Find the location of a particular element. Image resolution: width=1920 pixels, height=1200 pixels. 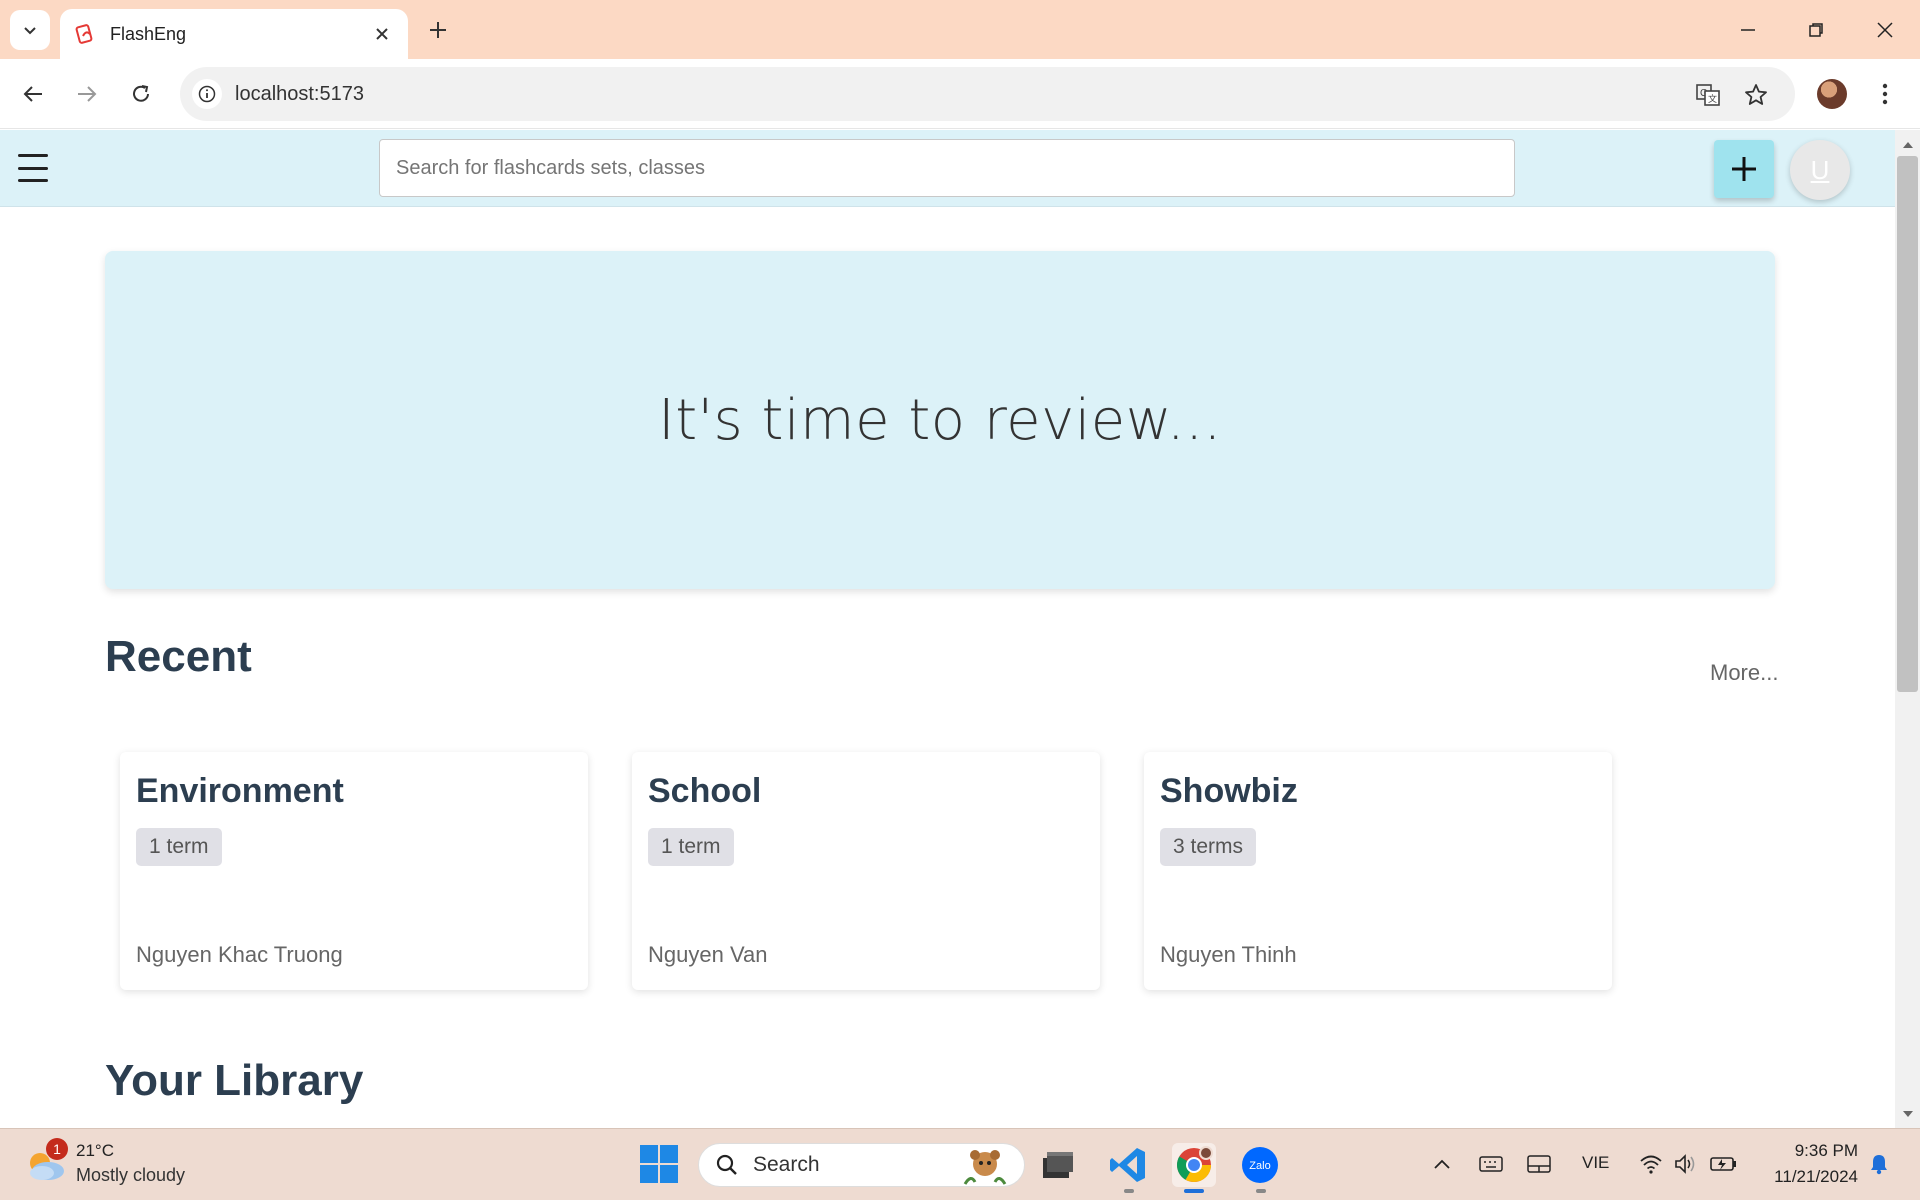

chrome-active-indicator is located at coordinates (1194, 1191).